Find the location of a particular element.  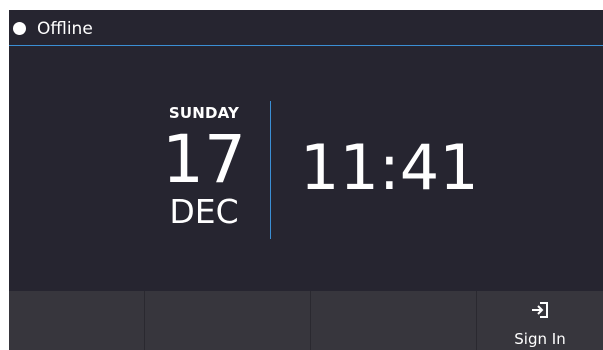

time-display: 11:41 is located at coordinates (389, 167).